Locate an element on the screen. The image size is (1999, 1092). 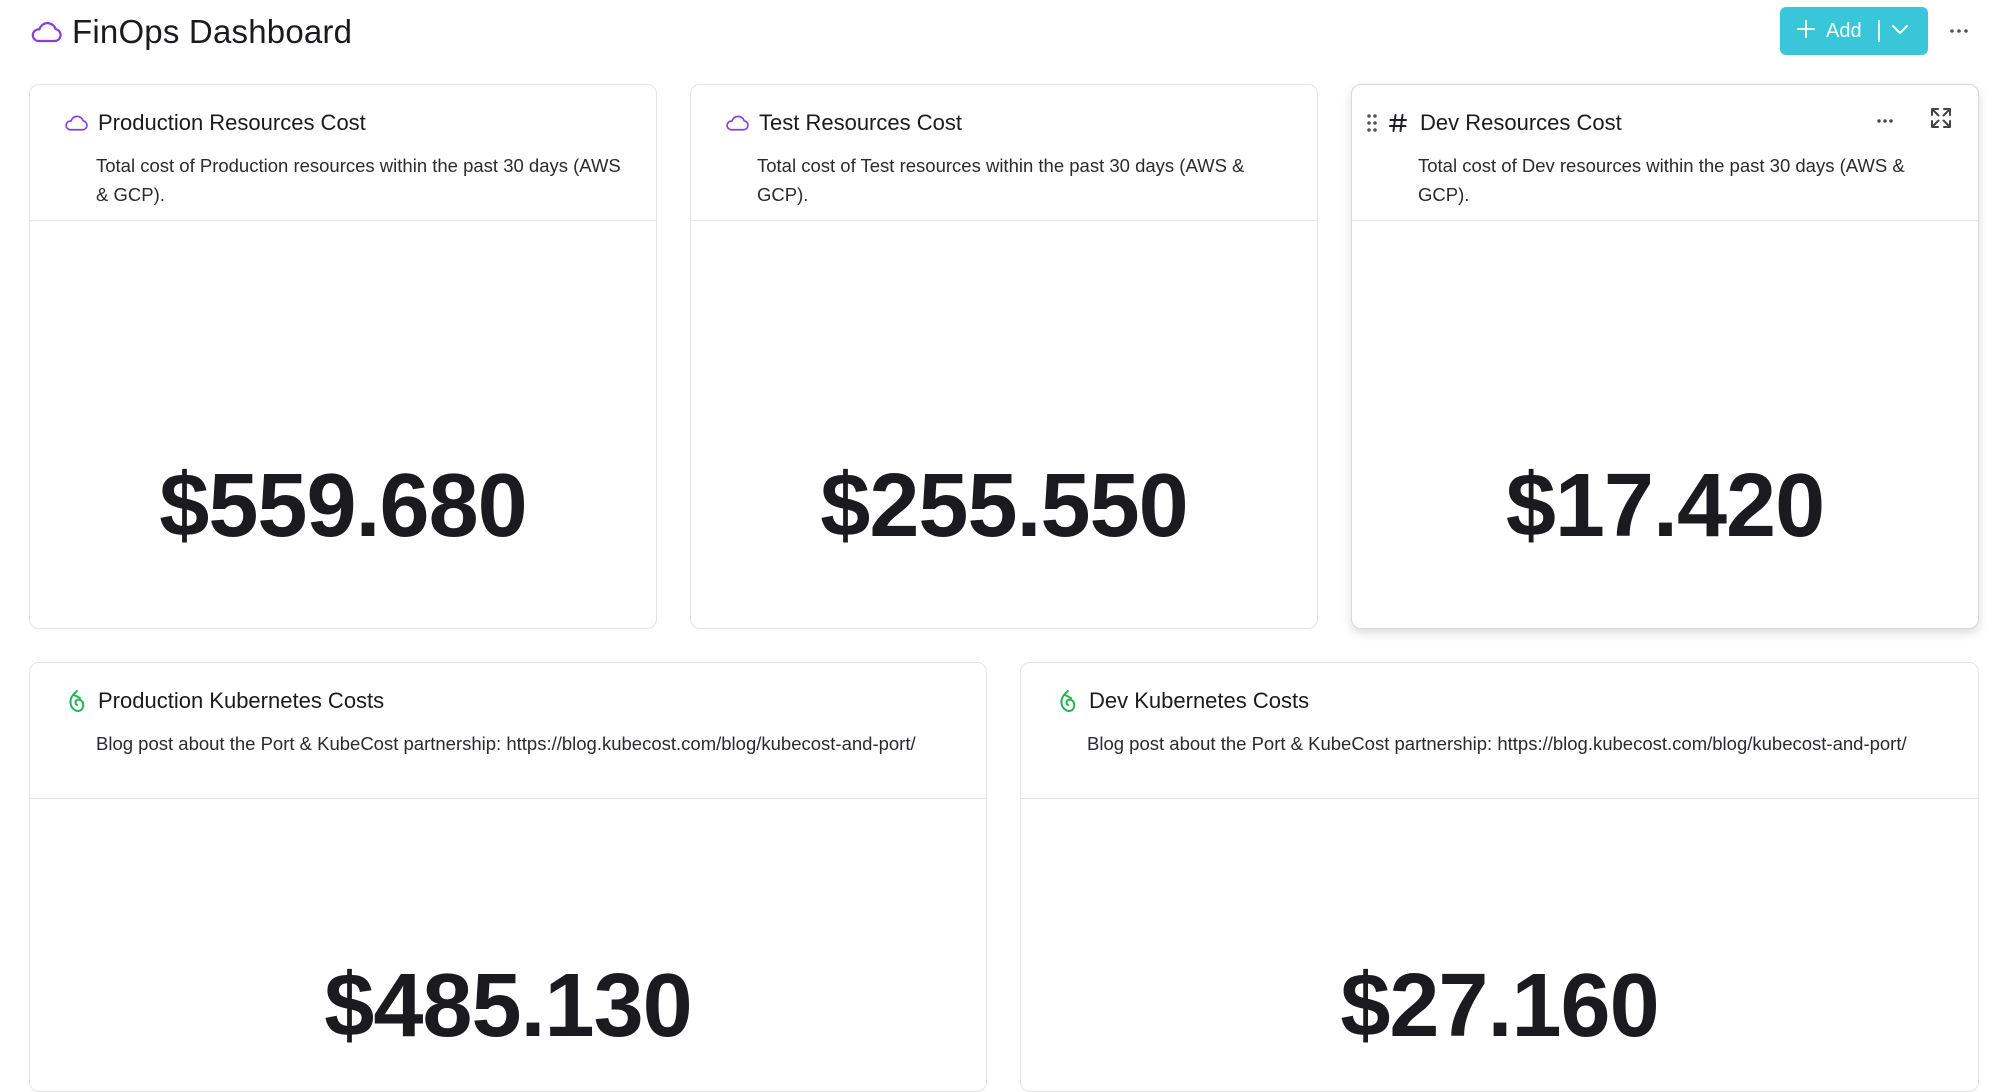
add-button: Add is located at coordinates (1854, 31).